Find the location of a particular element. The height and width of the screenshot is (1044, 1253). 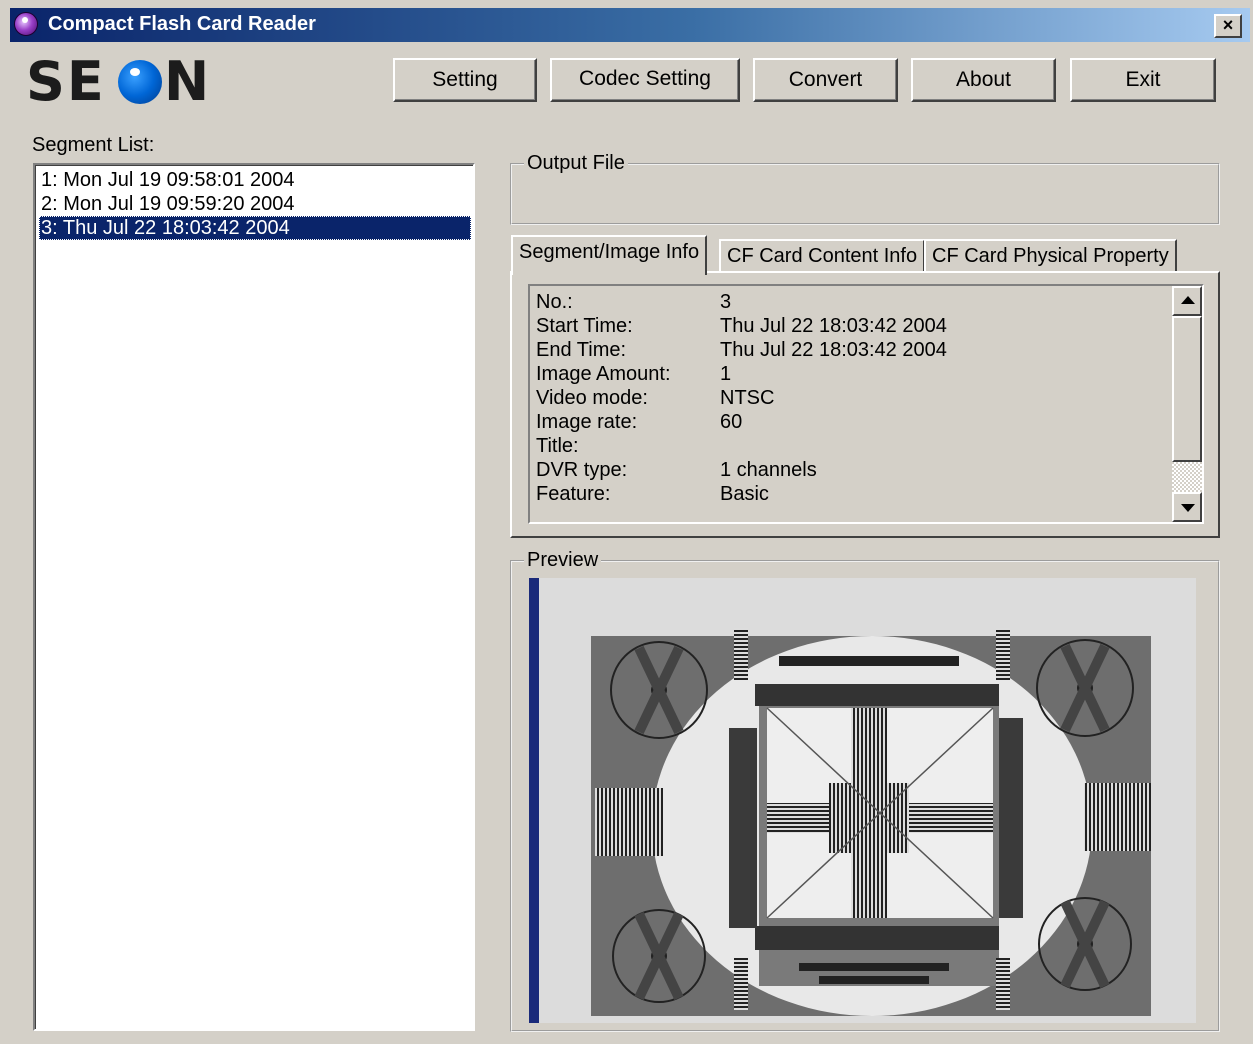

logo-text-left: SE is located at coordinates (66, 81).